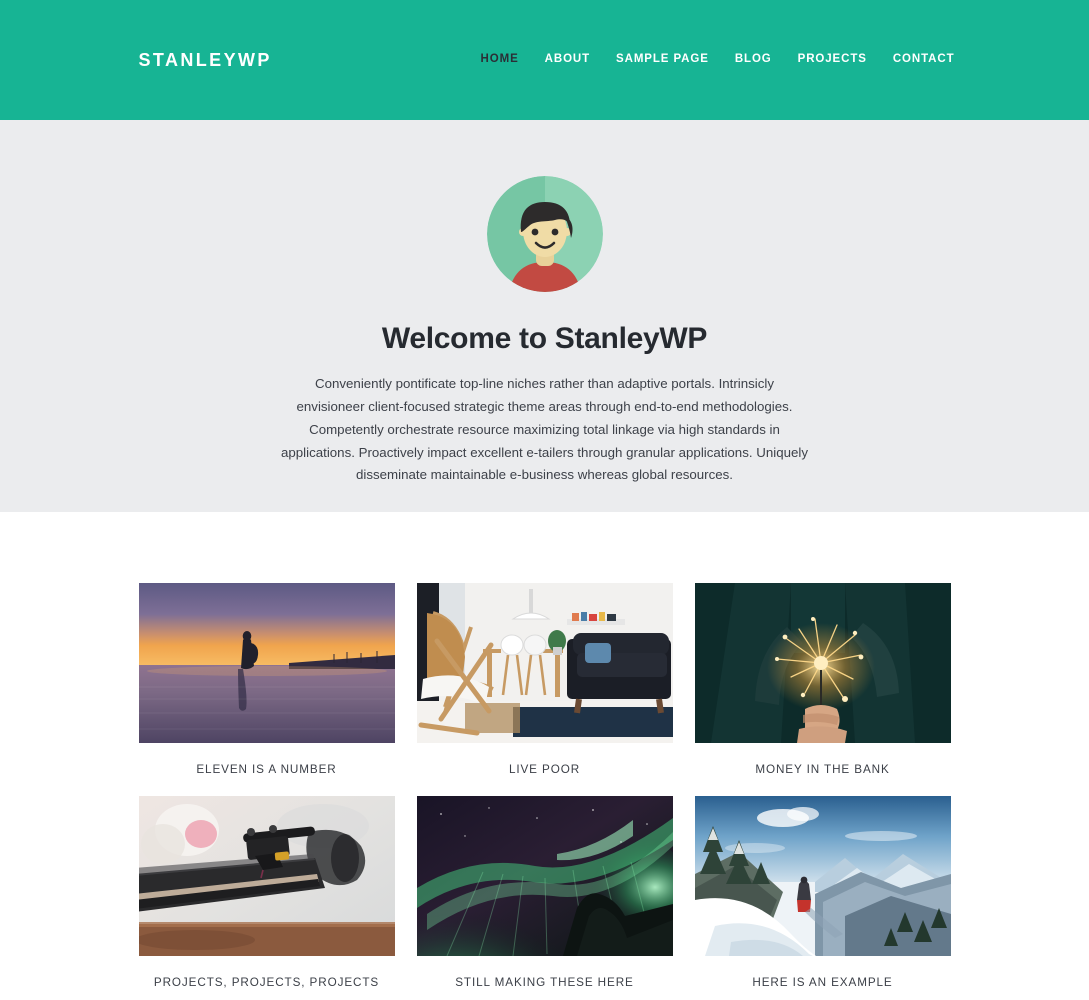  I want to click on aurora-borealis-night-sky-photo, so click(544, 876).